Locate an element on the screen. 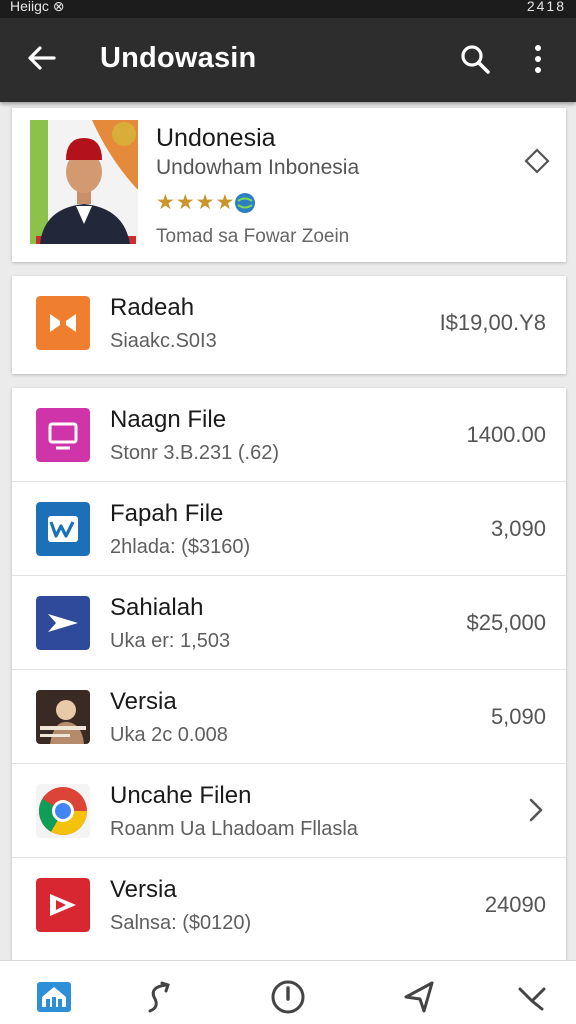 This screenshot has width=576, height=1024. item-subtext: Salnsa: ($0120) is located at coordinates (181, 923).